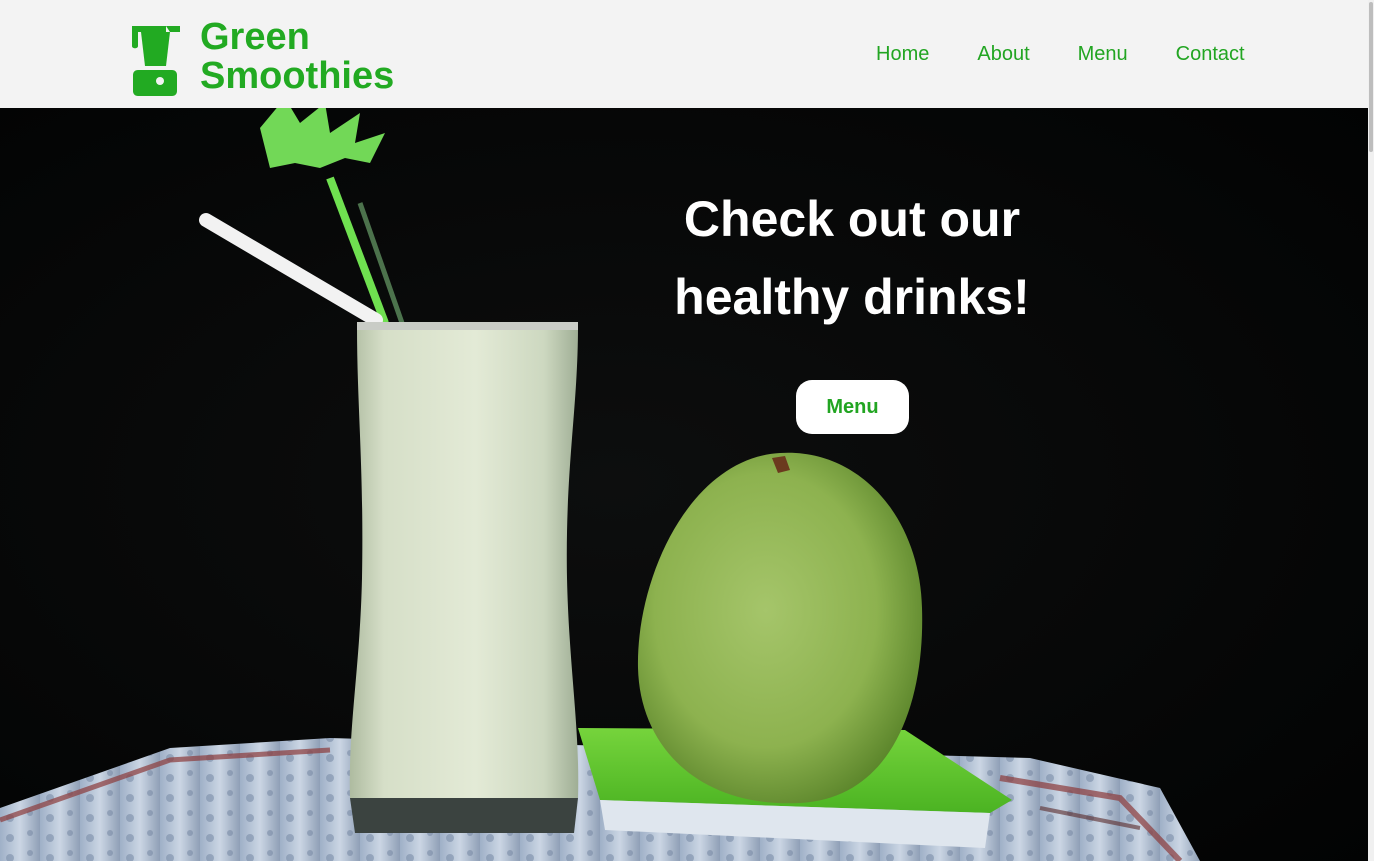  I want to click on blender-icon, so click(156, 61).